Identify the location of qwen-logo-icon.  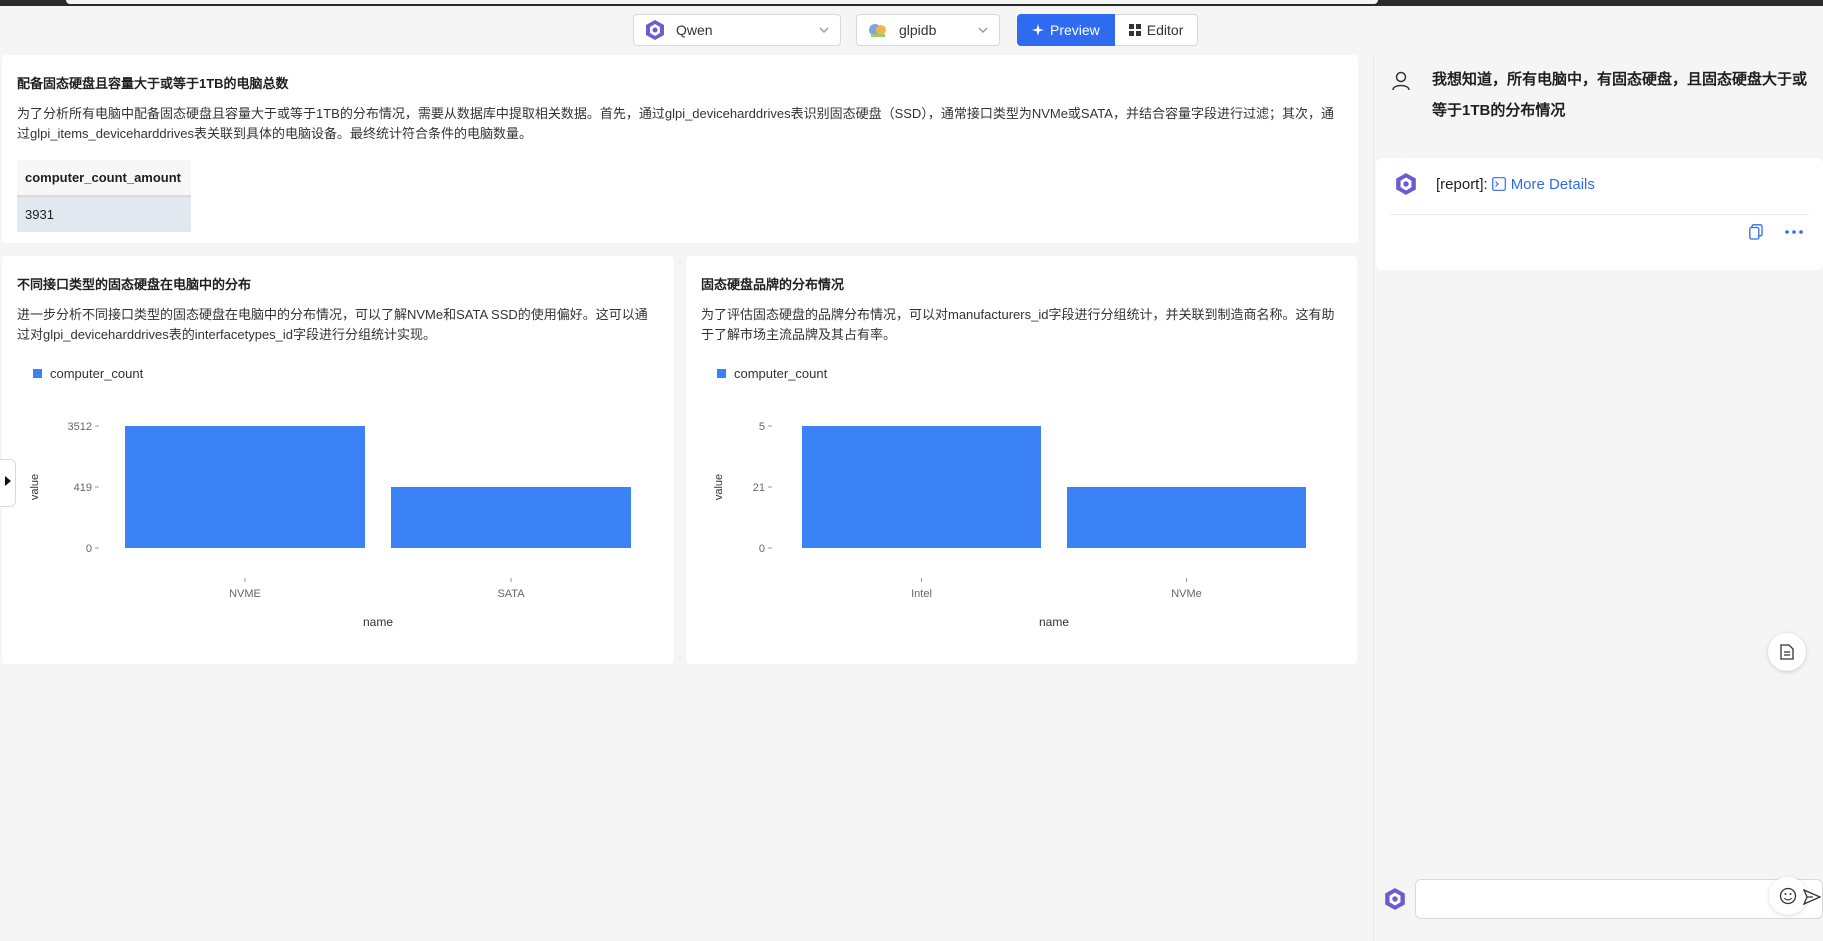
(655, 30).